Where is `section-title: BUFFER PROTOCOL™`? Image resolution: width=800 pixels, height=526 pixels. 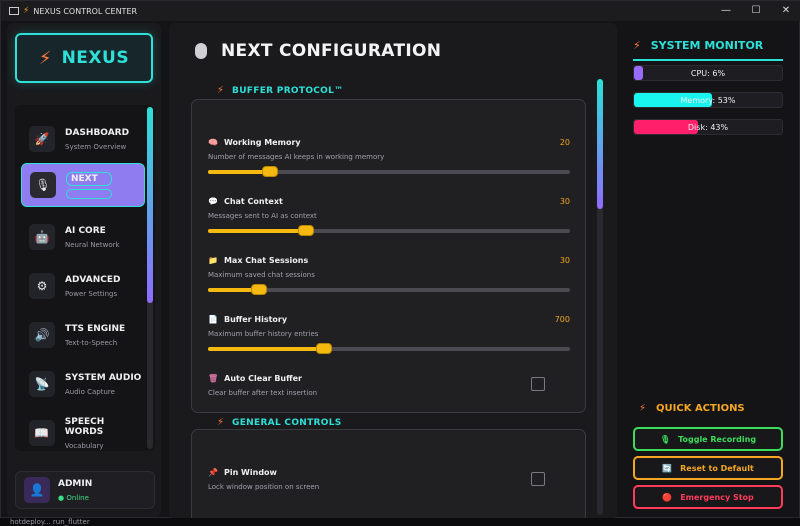 section-title: BUFFER PROTOCOL™ is located at coordinates (288, 90).